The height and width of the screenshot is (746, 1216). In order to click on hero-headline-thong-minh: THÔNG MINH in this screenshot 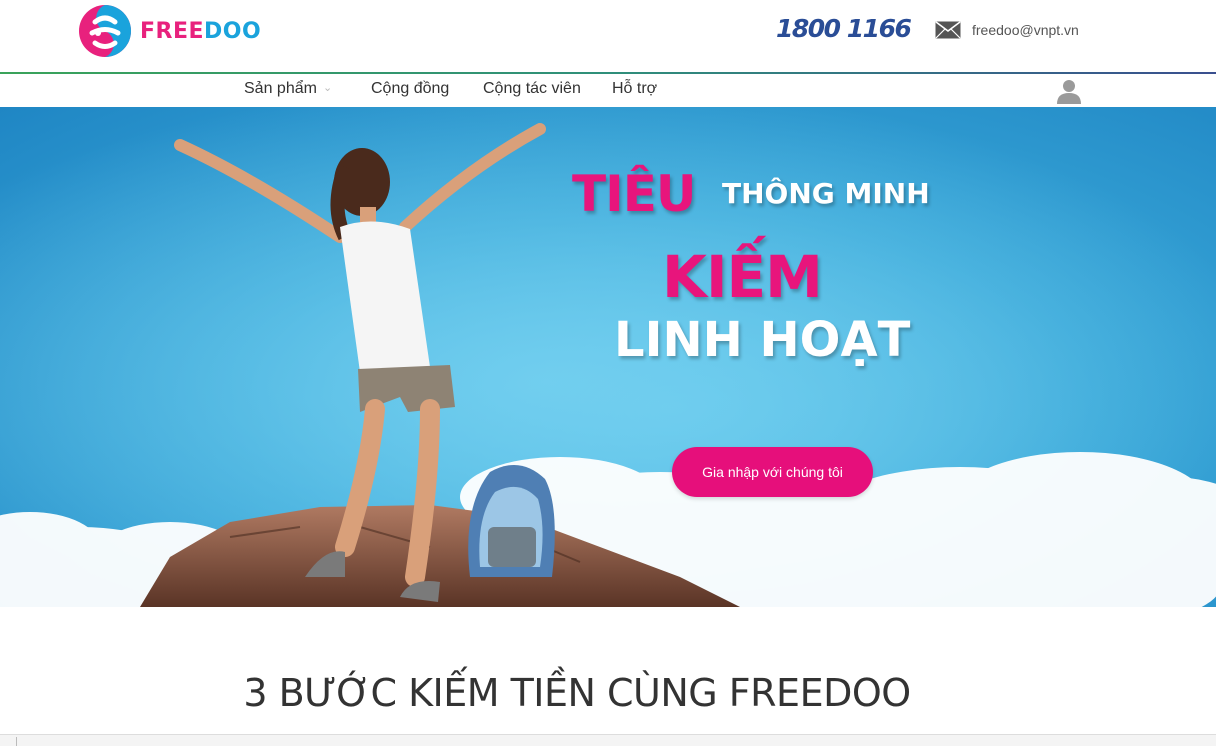, I will do `click(826, 193)`.